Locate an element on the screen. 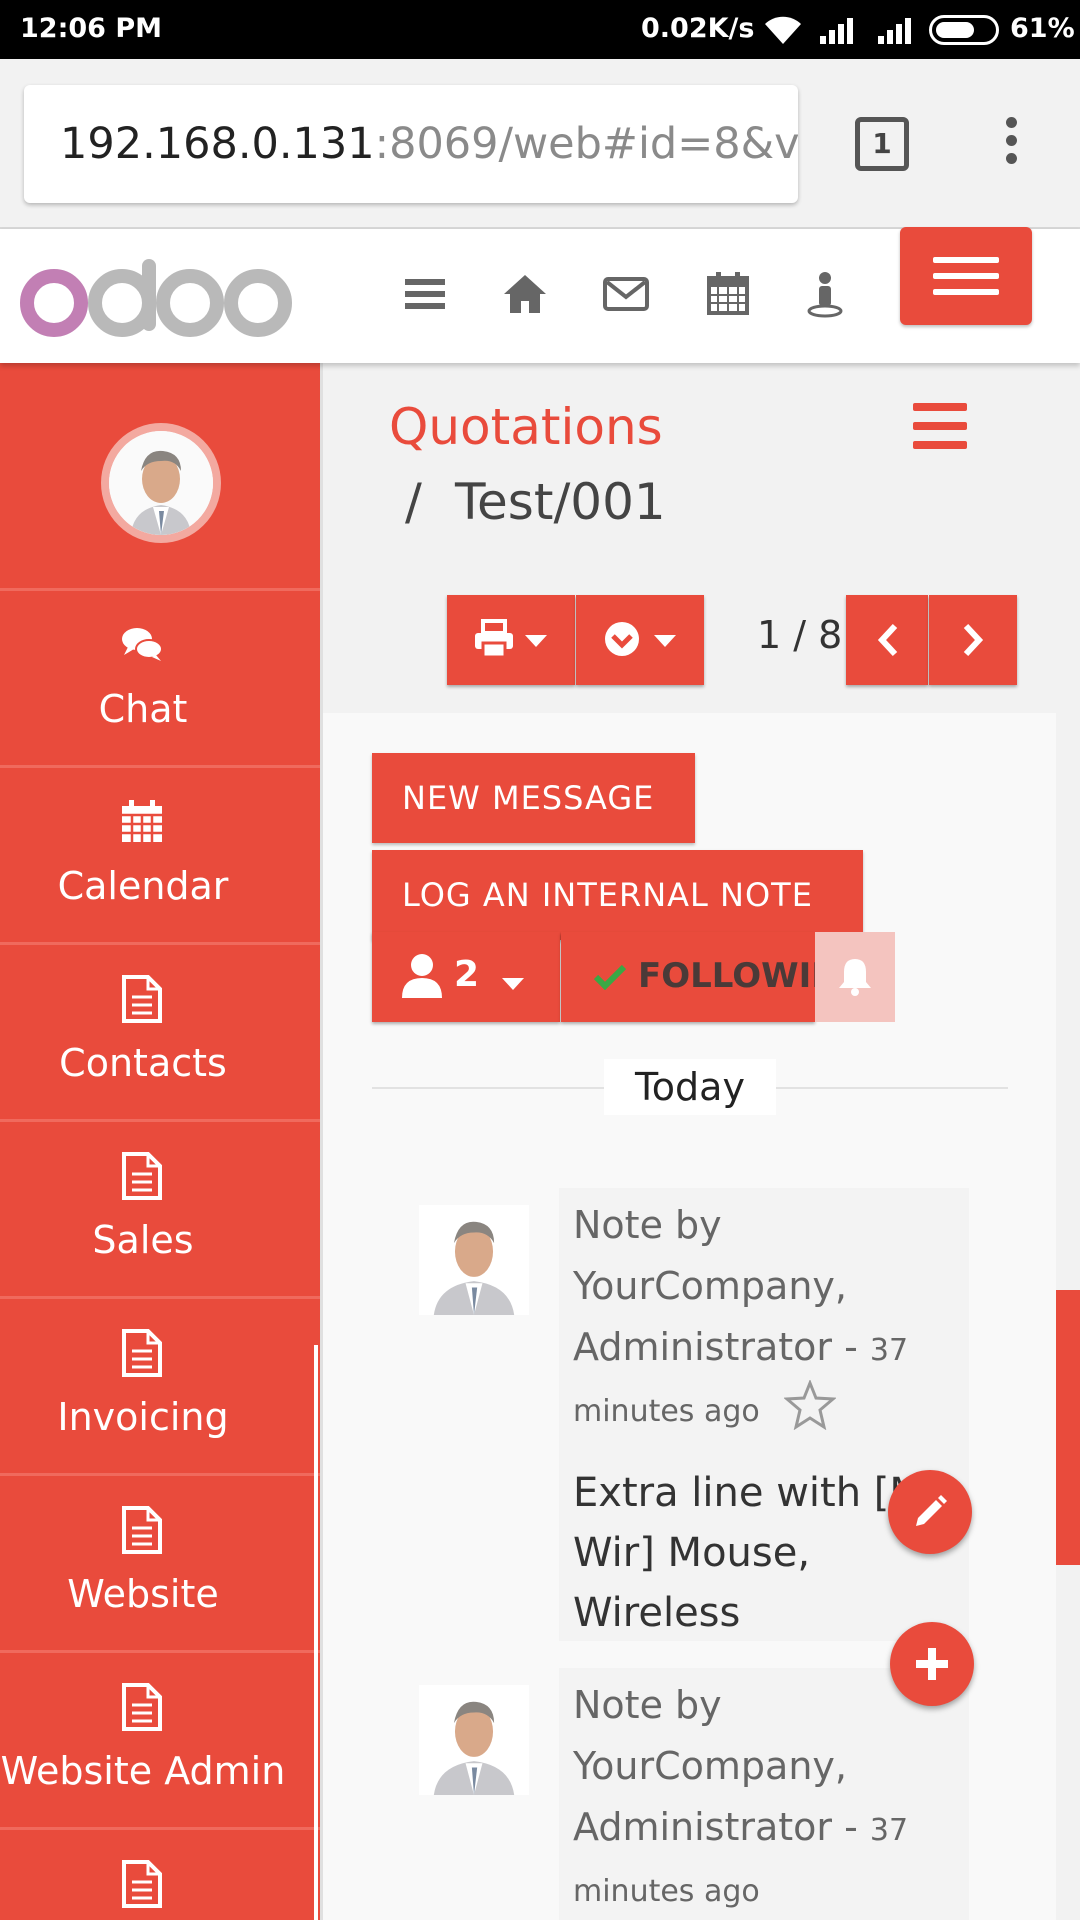 The height and width of the screenshot is (1920, 1080). sidebar-item-label: Contacts is located at coordinates (143, 1063).